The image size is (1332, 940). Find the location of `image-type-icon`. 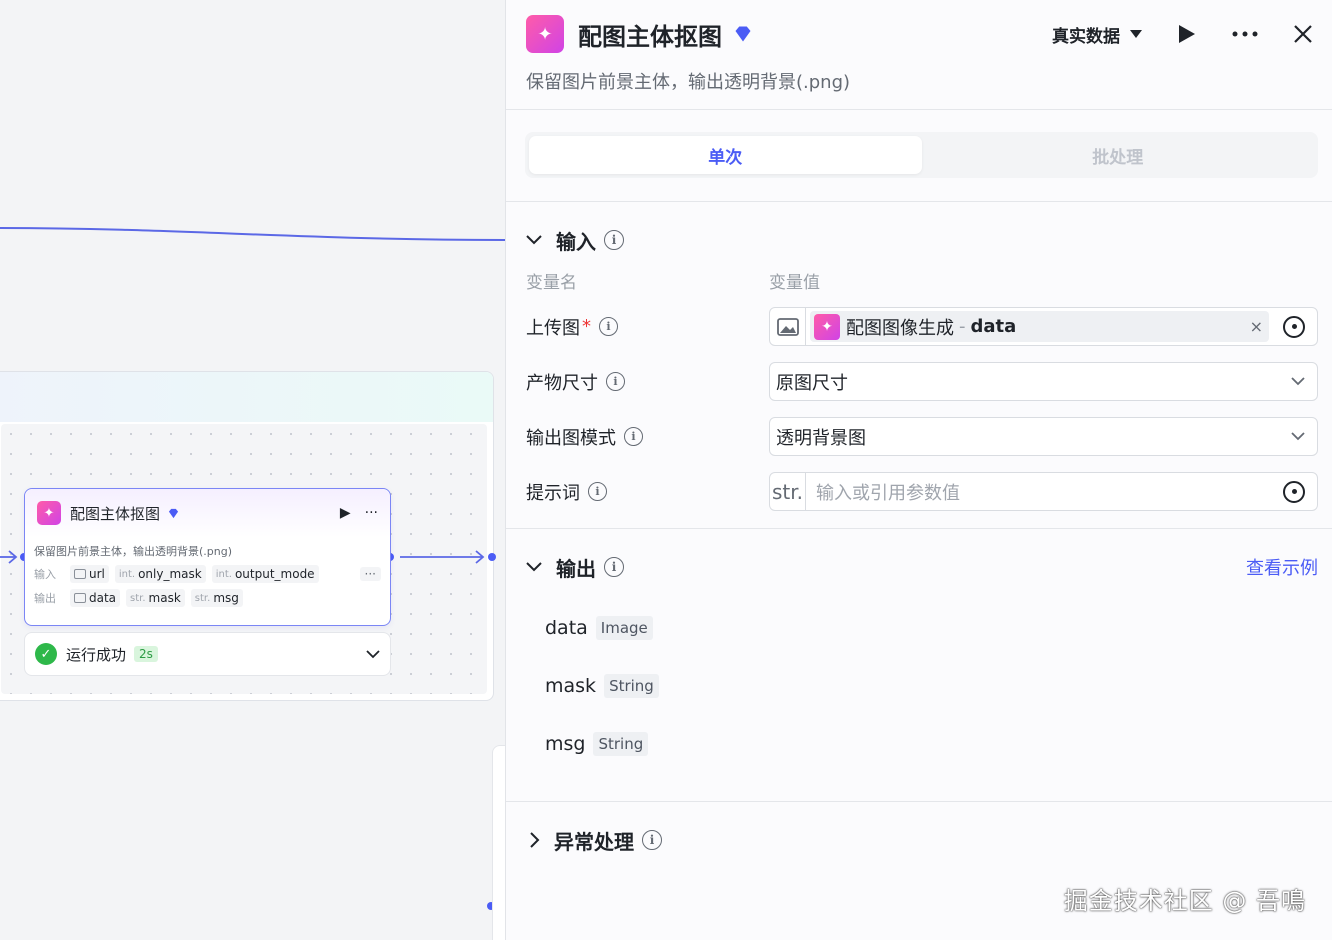

image-type-icon is located at coordinates (788, 326).